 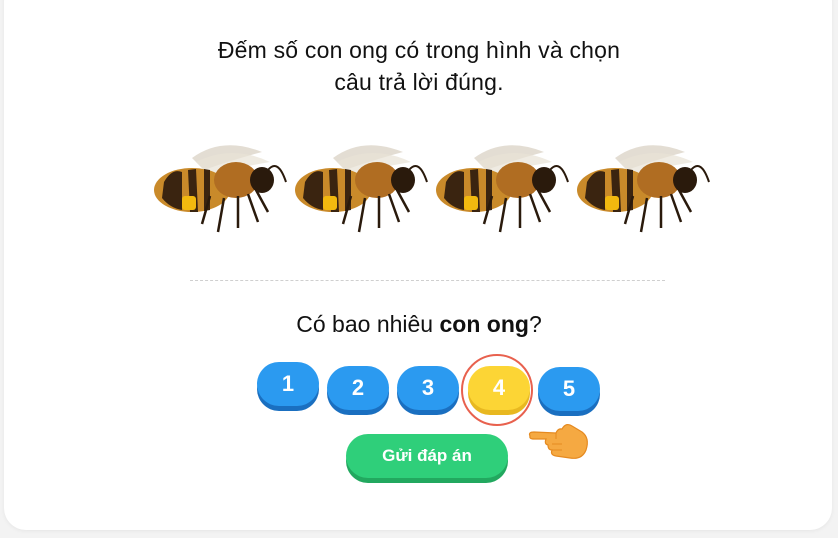 I want to click on answer-option-3: 3, so click(x=428, y=388).